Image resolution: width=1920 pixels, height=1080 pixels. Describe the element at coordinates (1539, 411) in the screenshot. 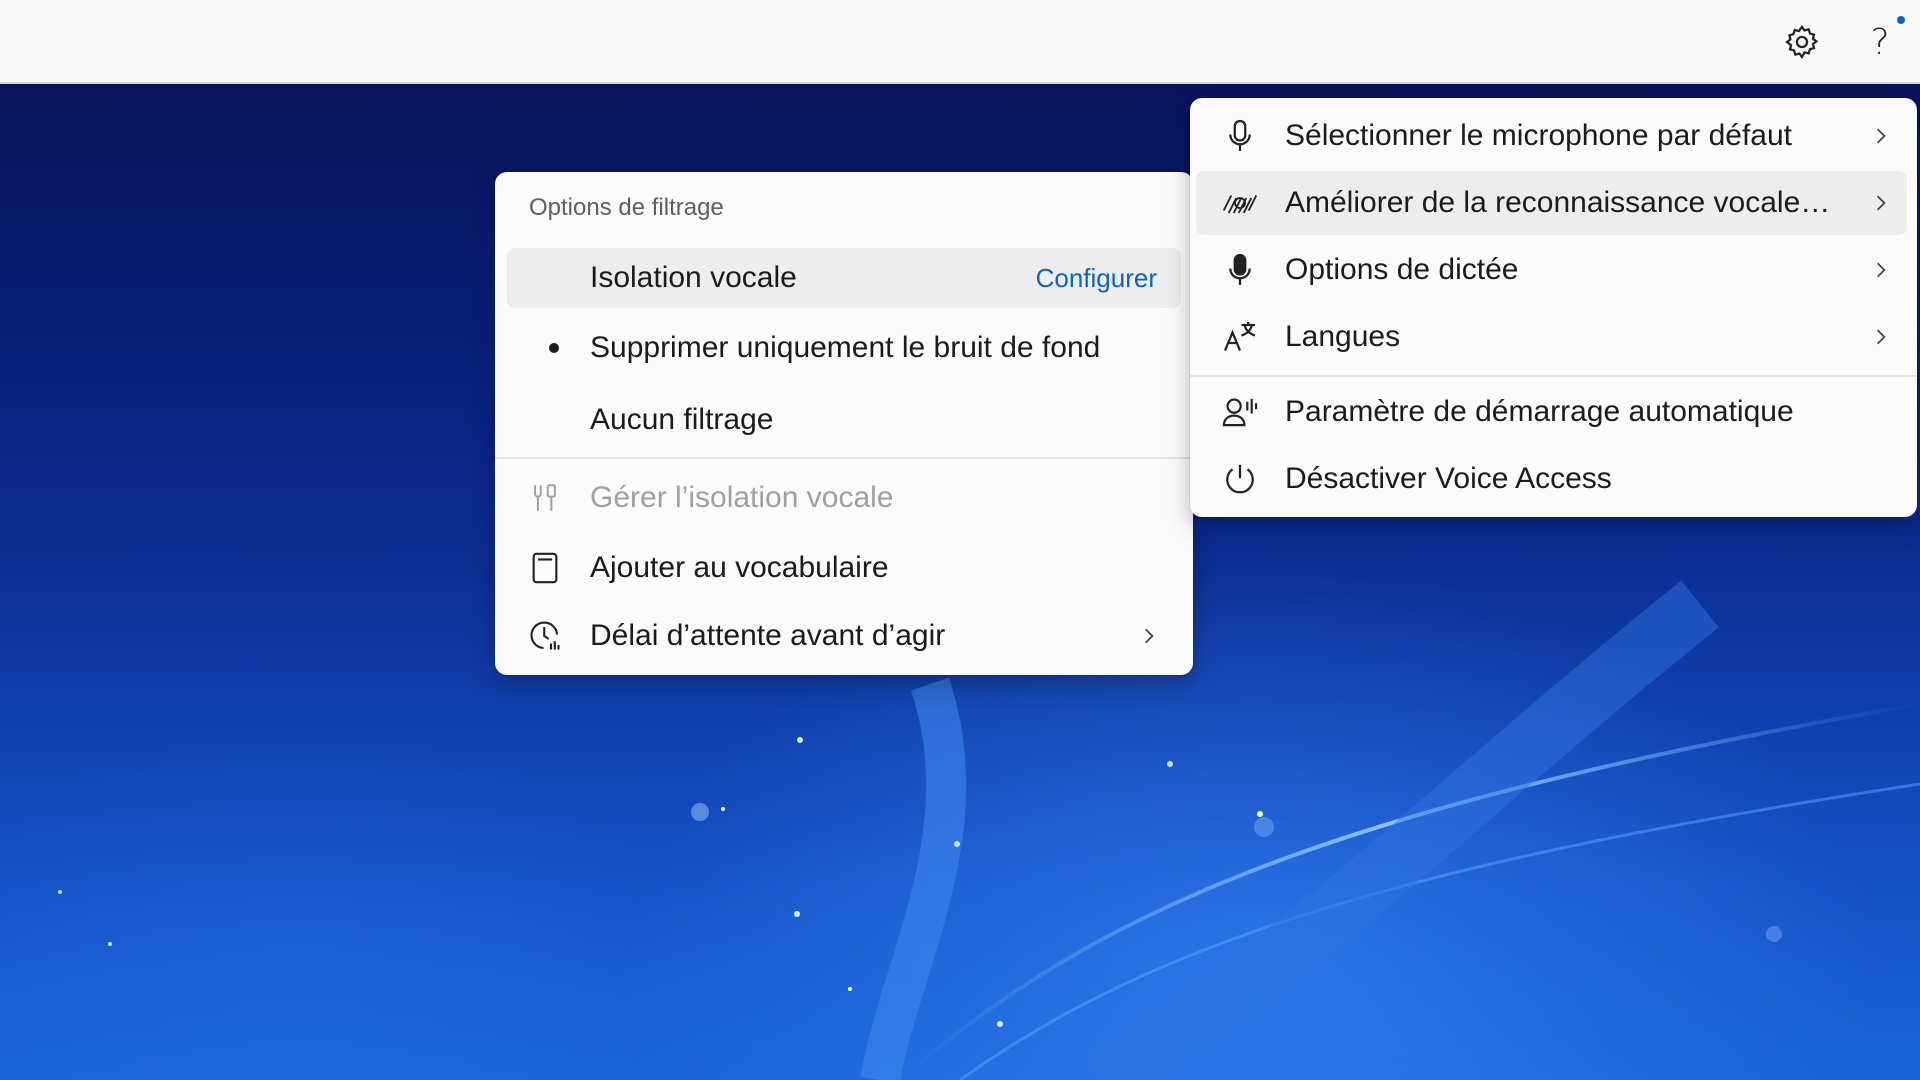

I see `menu-item-label: Paramètre de démarrage automatique` at that location.